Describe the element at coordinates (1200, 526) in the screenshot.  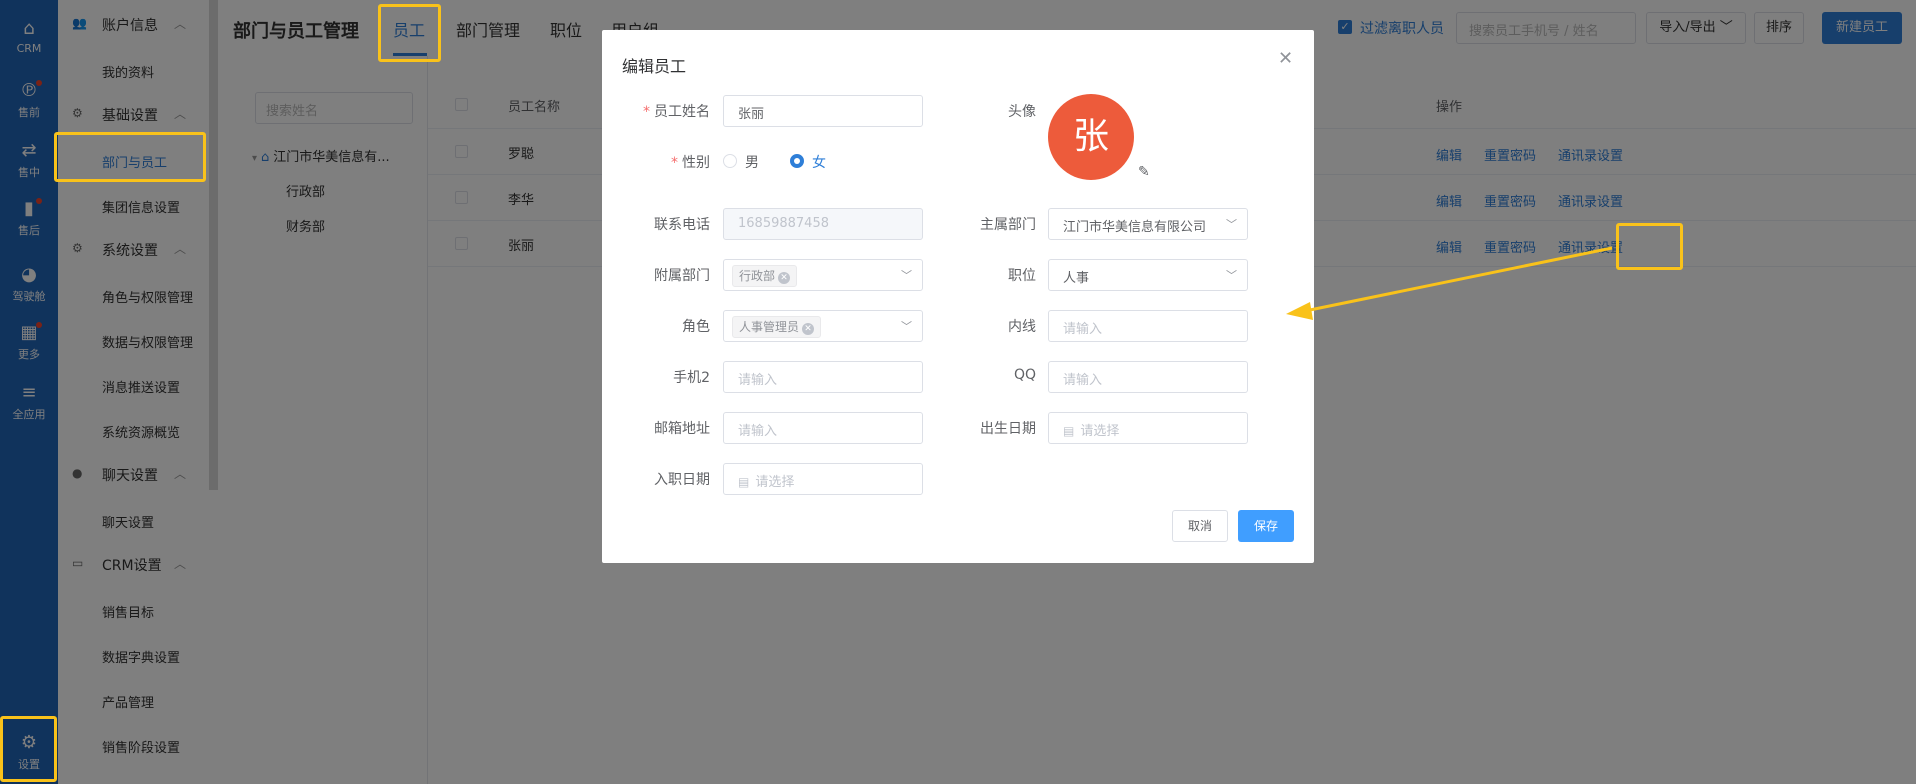
I see `cancel-button: 取消` at that location.